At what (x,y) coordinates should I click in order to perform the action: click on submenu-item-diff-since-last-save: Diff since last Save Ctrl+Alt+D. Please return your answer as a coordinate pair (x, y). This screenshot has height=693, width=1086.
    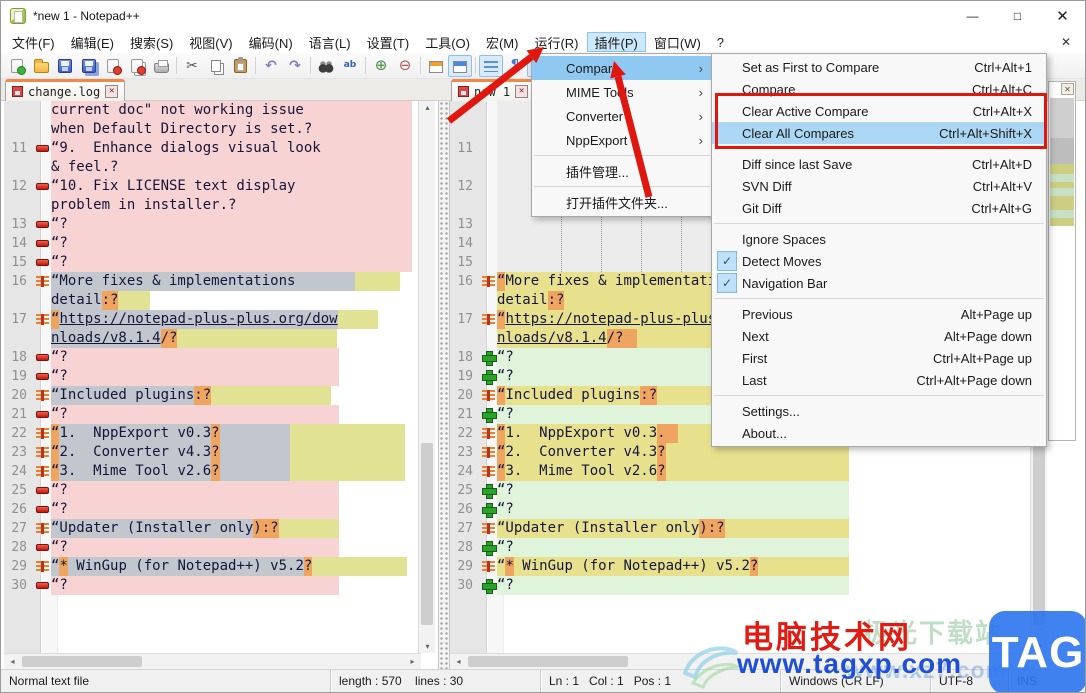
    Looking at the image, I should click on (879, 164).